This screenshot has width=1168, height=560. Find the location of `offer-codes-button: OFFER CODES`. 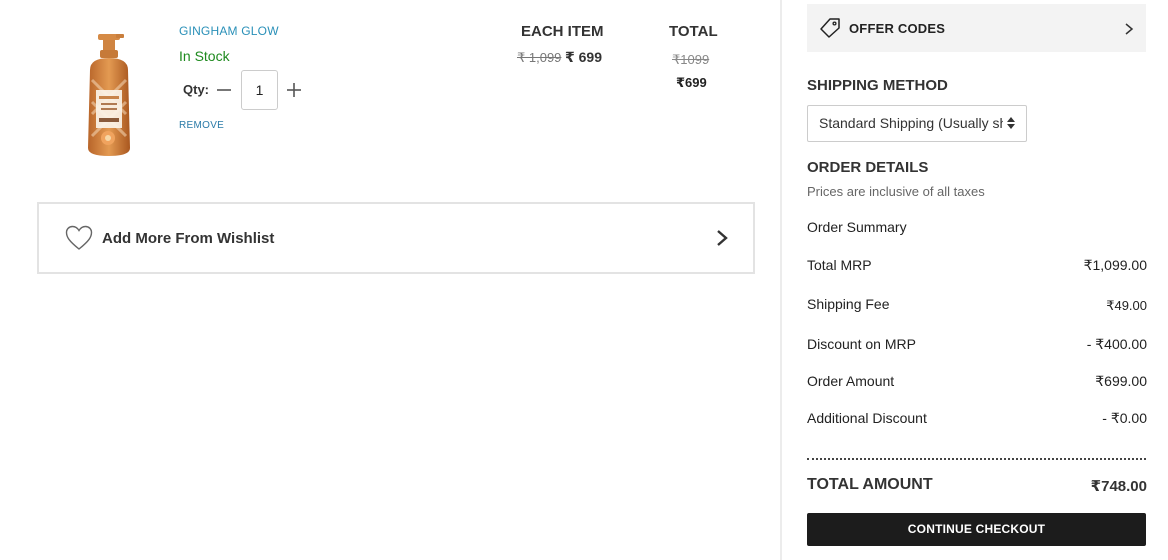

offer-codes-button: OFFER CODES is located at coordinates (976, 28).